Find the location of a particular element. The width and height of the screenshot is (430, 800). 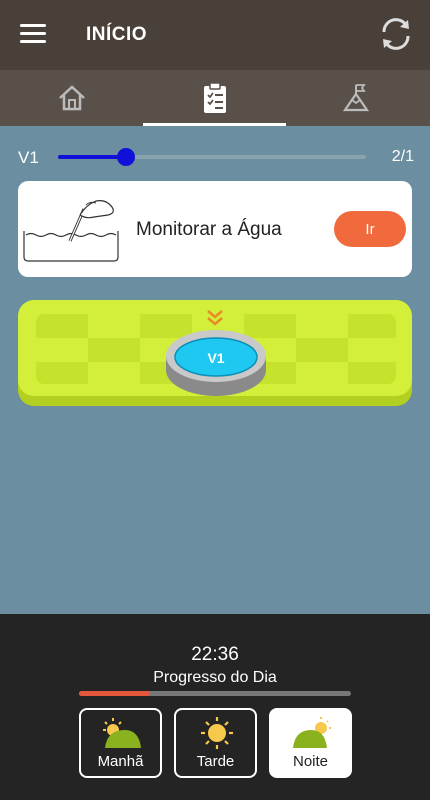

period-label: Tarde is located at coordinates (215, 761).